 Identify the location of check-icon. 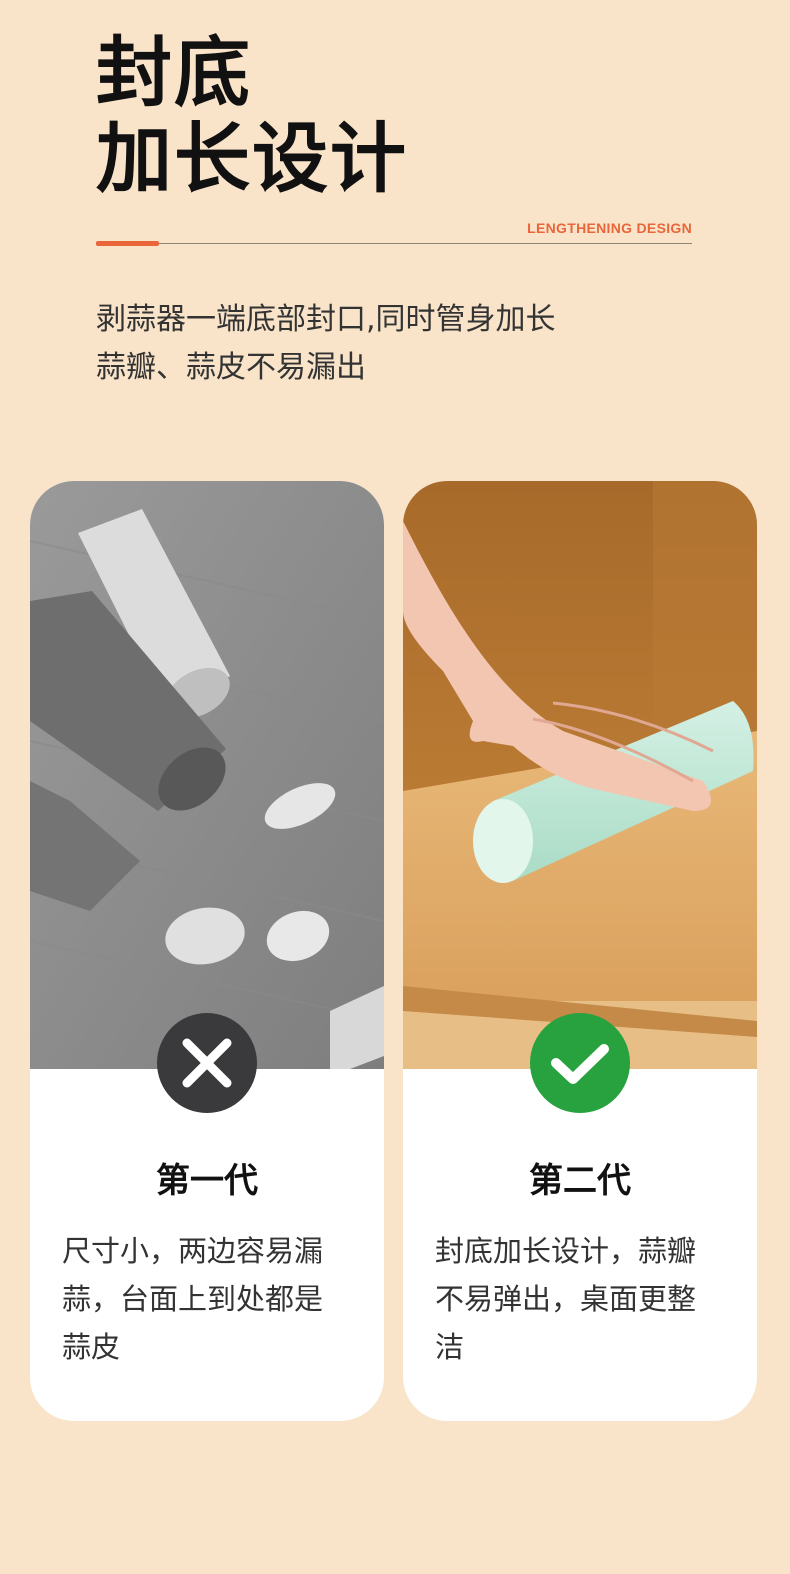
(580, 1064).